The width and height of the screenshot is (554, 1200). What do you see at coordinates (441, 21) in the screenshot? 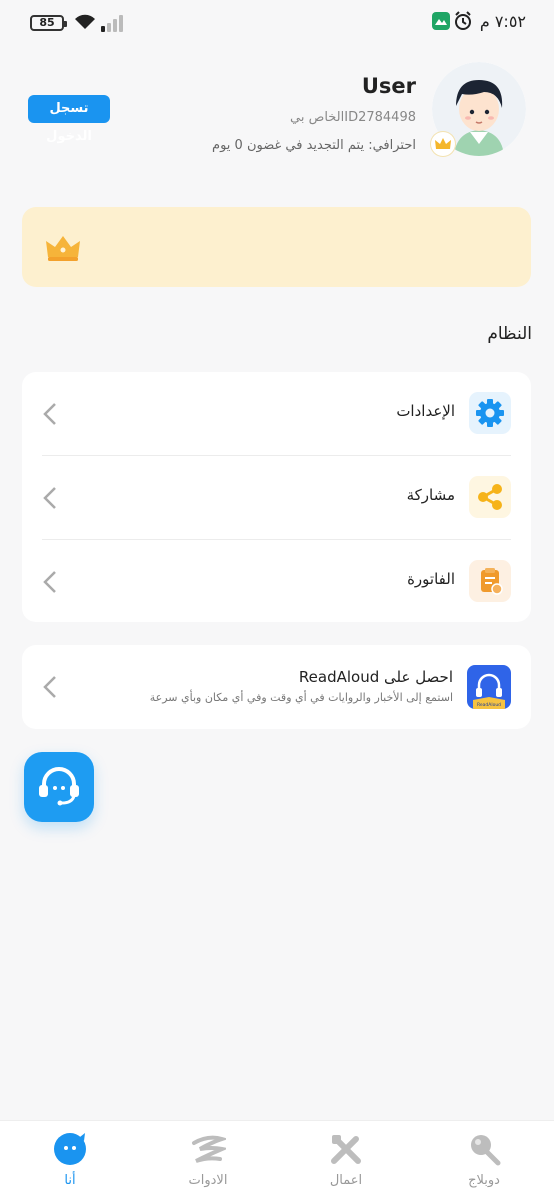
I see `app-notification-icon` at bounding box center [441, 21].